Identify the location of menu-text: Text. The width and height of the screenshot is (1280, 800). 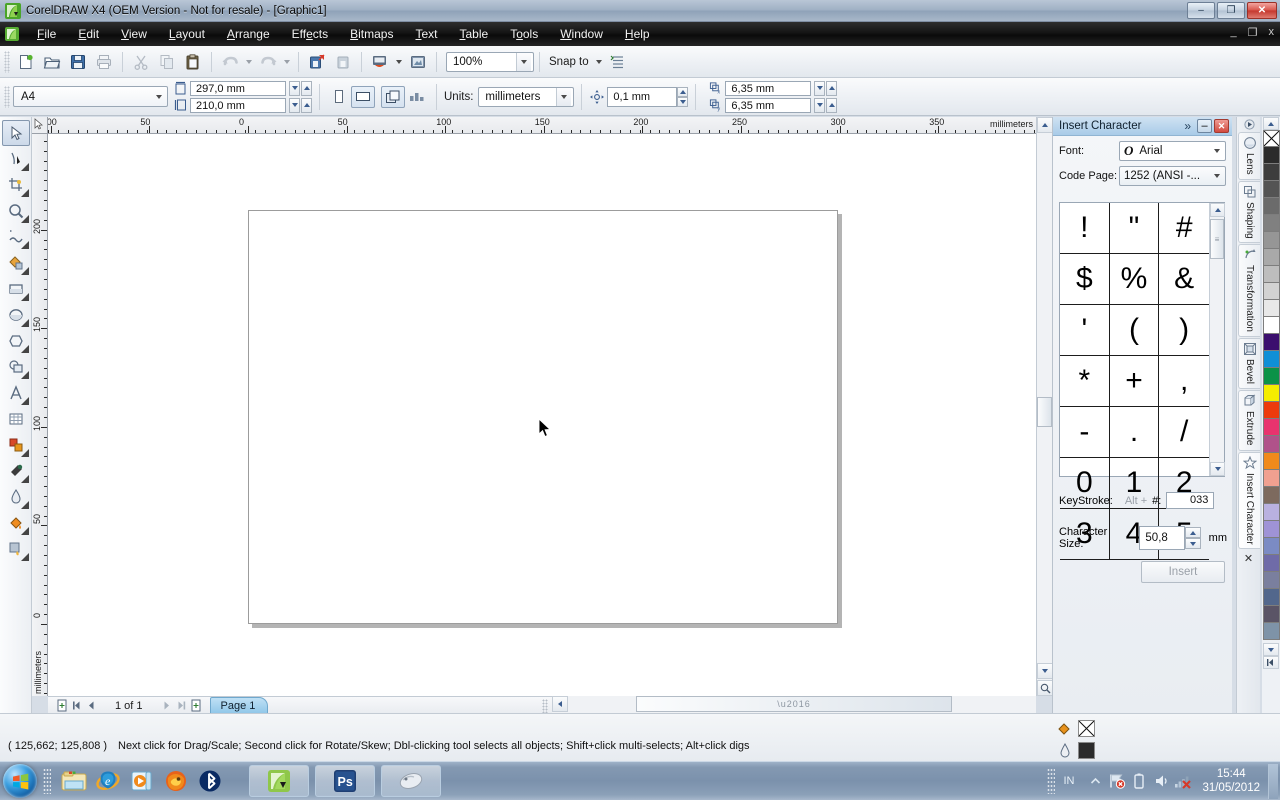
(426, 34).